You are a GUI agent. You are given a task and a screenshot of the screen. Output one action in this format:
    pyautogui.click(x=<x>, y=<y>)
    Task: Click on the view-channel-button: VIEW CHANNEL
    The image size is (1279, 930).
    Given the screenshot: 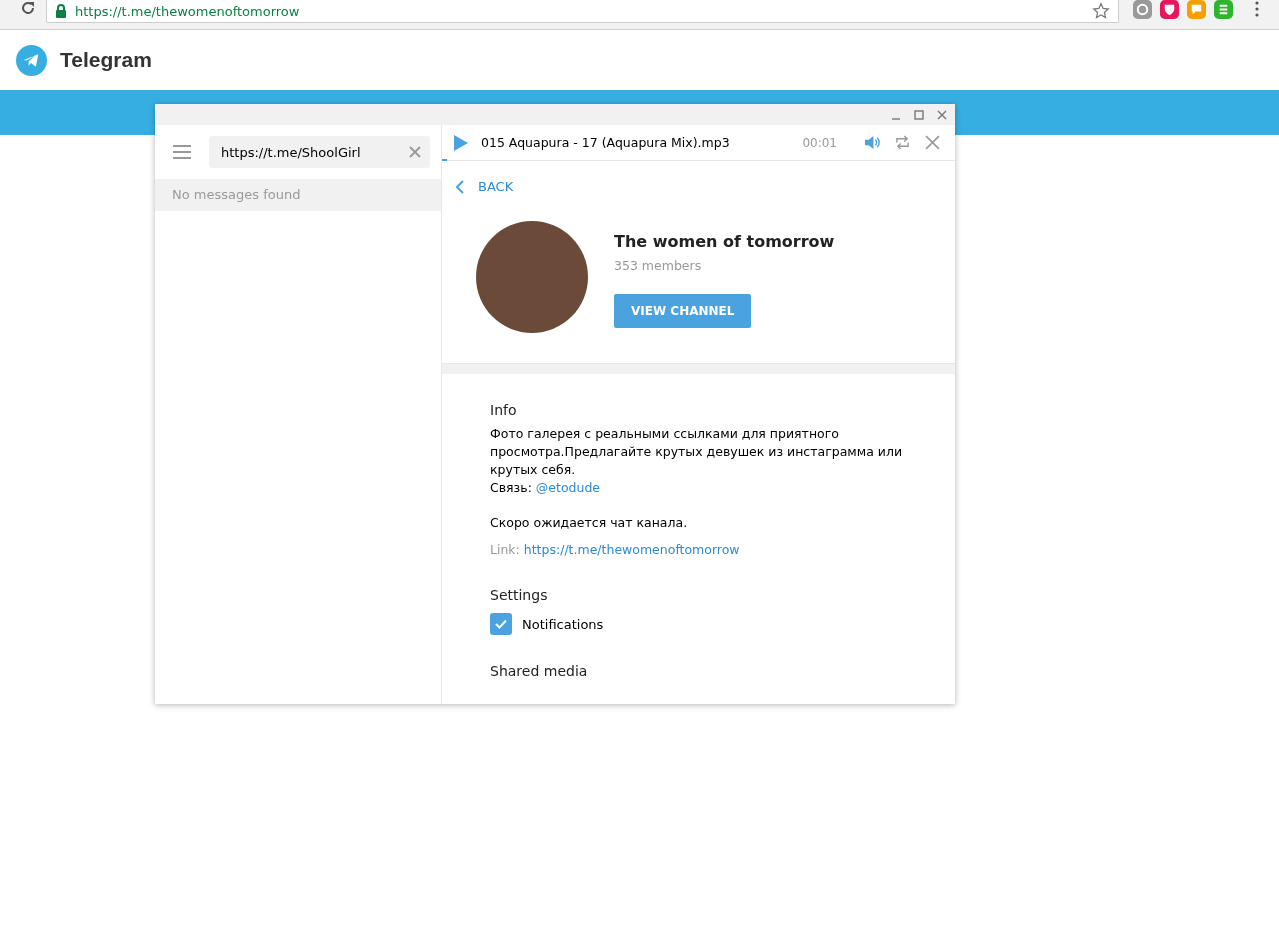 What is the action you would take?
    pyautogui.click(x=683, y=311)
    